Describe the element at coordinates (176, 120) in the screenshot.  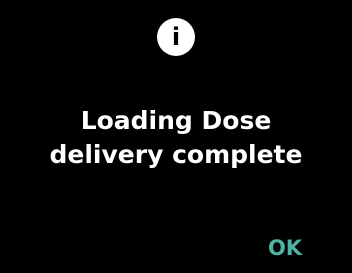
I see `message-line-1: Loading Dose` at that location.